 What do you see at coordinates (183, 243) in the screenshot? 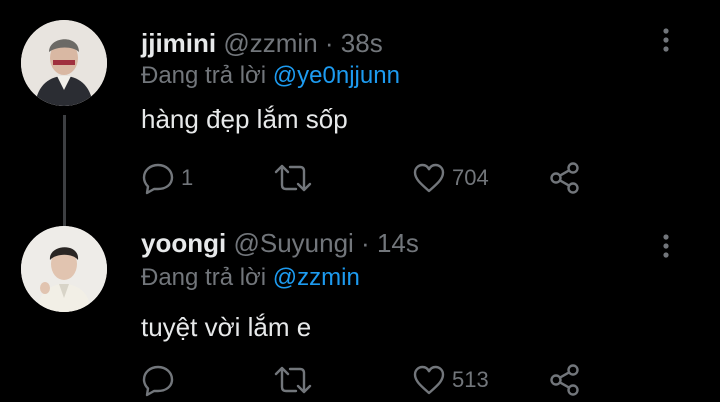
I see `display-name: yoongi` at bounding box center [183, 243].